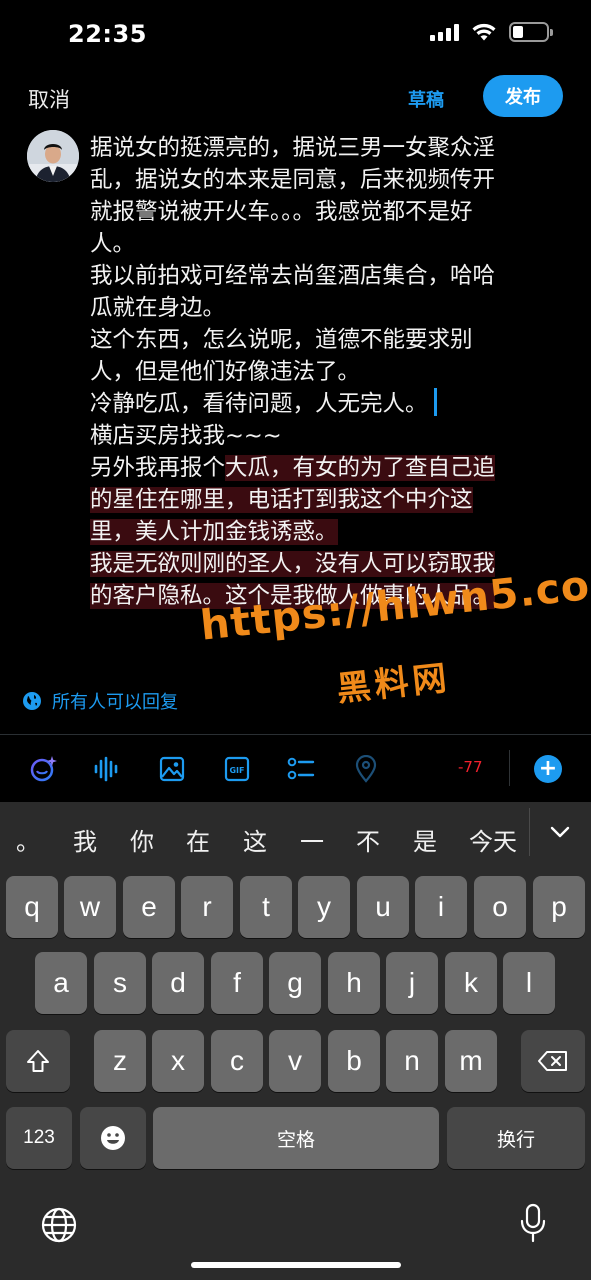 This screenshot has height=1280, width=591. I want to click on compose-line: 我以前拍戏可经常去尚玺酒店集合，哈哈, so click(293, 276).